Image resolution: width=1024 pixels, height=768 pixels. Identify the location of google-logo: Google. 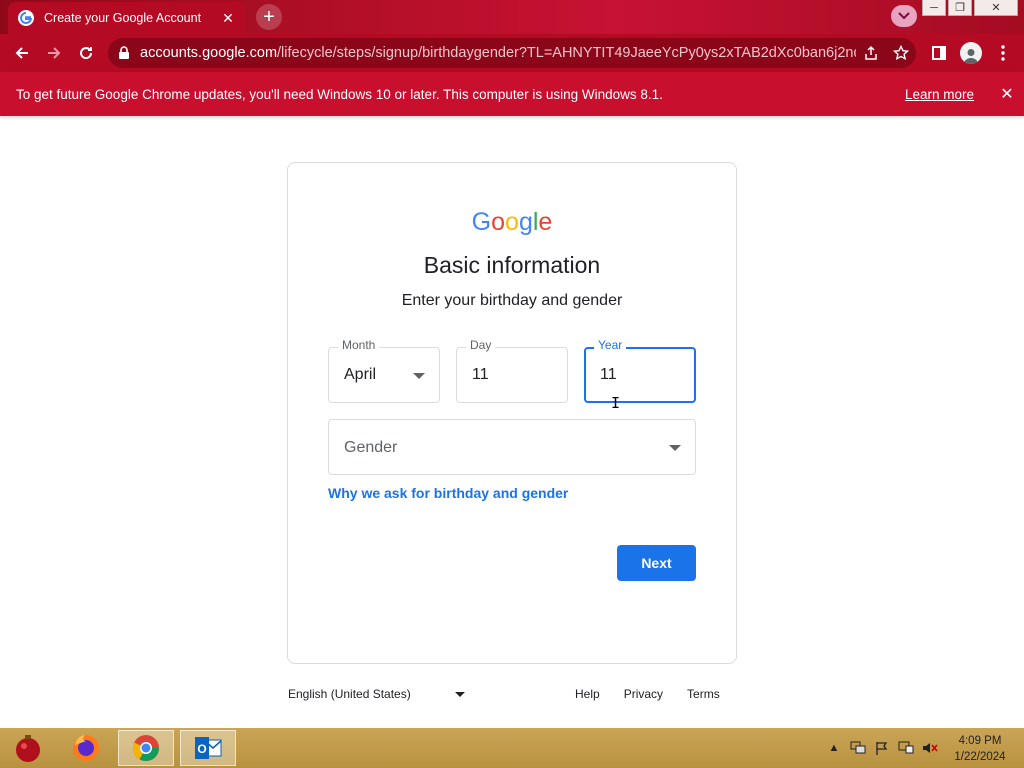
(512, 222).